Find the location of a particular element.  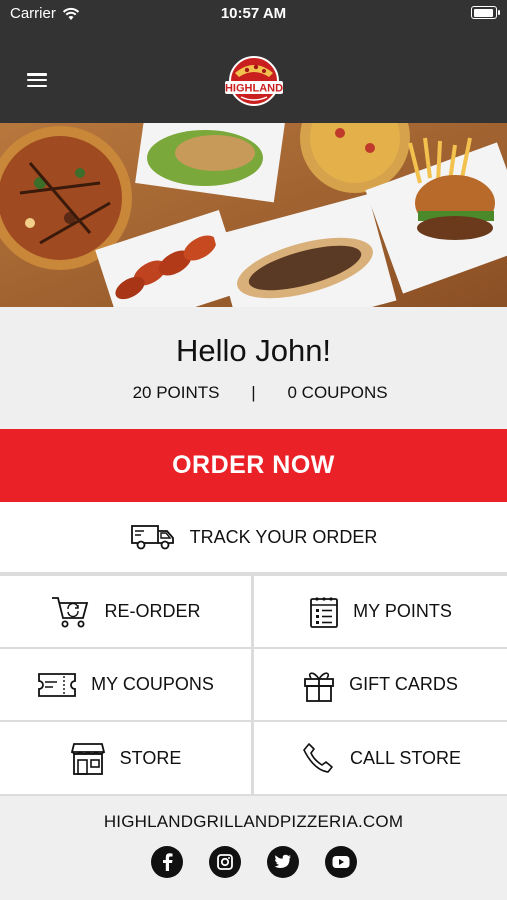

coupons-count: 0 COUPONS is located at coordinates (358, 393).